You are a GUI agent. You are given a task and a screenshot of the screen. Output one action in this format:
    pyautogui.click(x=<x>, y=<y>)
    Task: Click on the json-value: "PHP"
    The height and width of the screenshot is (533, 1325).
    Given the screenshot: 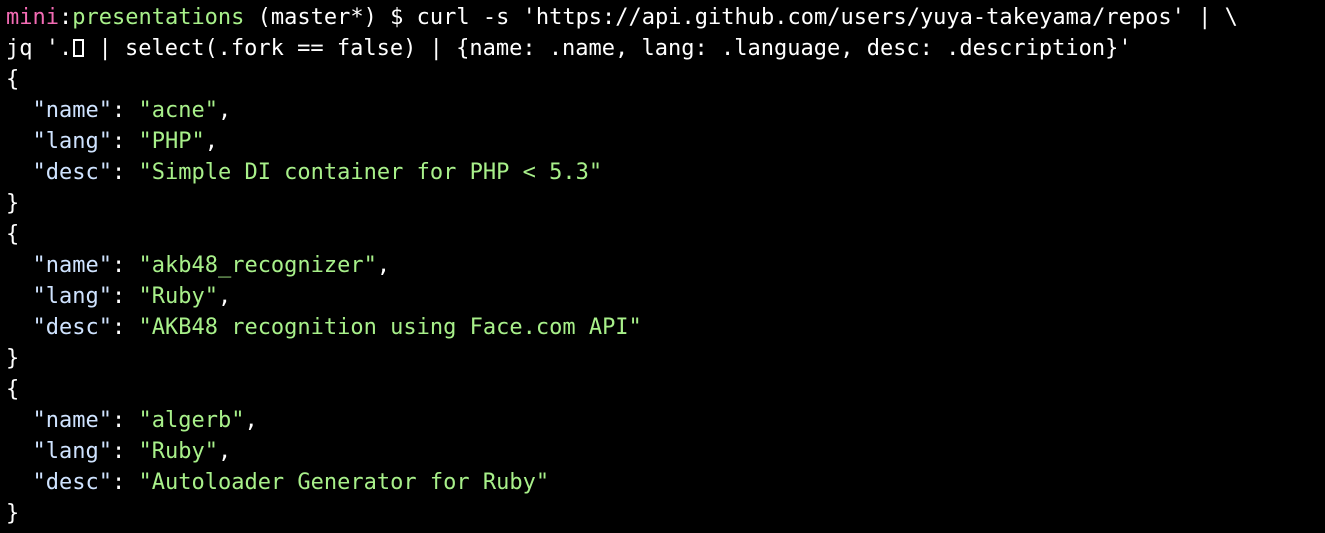 What is the action you would take?
    pyautogui.click(x=171, y=141)
    